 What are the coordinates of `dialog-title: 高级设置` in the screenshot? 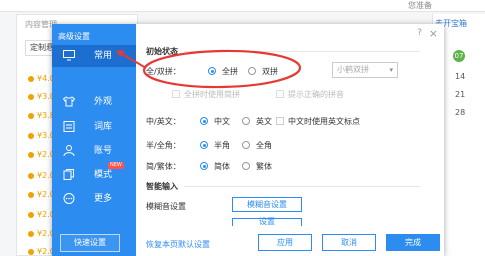 It's located at (74, 36).